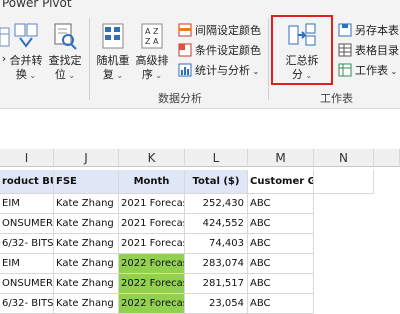 The width and height of the screenshot is (400, 314). Describe the element at coordinates (368, 51) in the screenshot. I see `table-directory-button: 表格目录` at that location.